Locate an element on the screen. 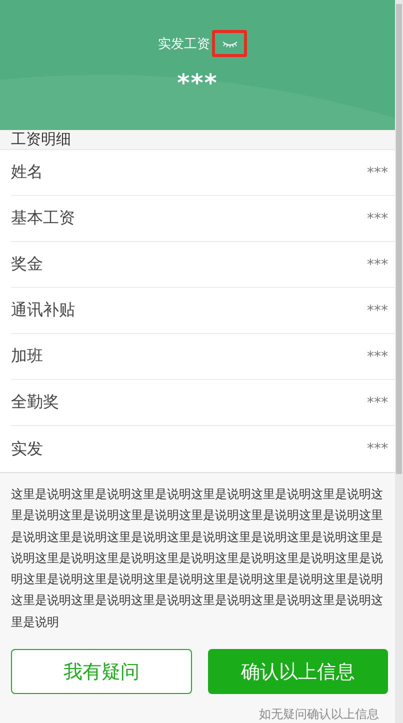  scrollbar-thumb is located at coordinates (399, 239).